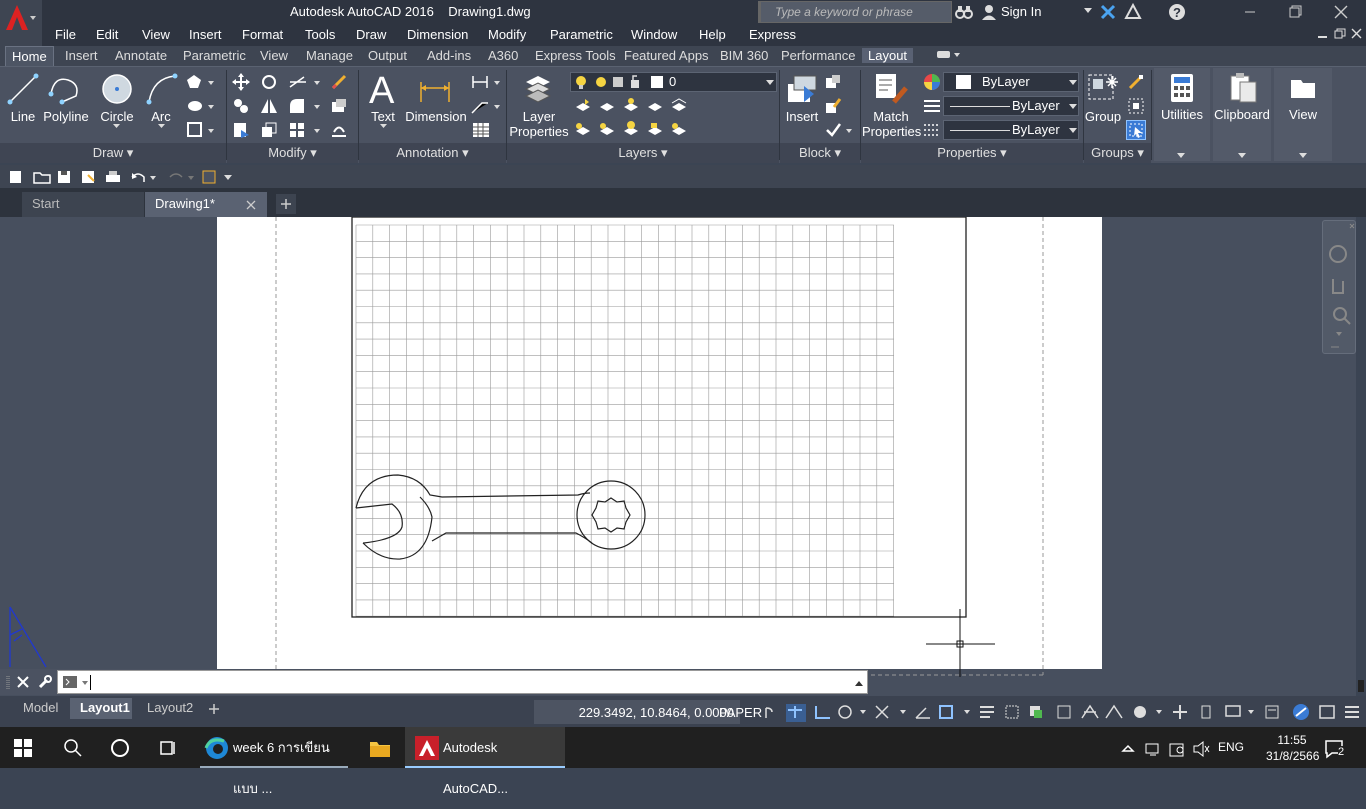 Image resolution: width=1366 pixels, height=809 pixels. What do you see at coordinates (306, 106) in the screenshot?
I see `fillet-icon` at bounding box center [306, 106].